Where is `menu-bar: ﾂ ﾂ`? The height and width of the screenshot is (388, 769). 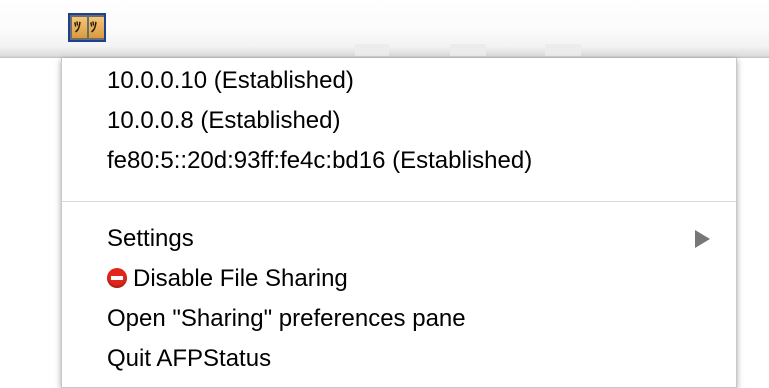
menu-bar: ﾂ ﾂ is located at coordinates (384, 29).